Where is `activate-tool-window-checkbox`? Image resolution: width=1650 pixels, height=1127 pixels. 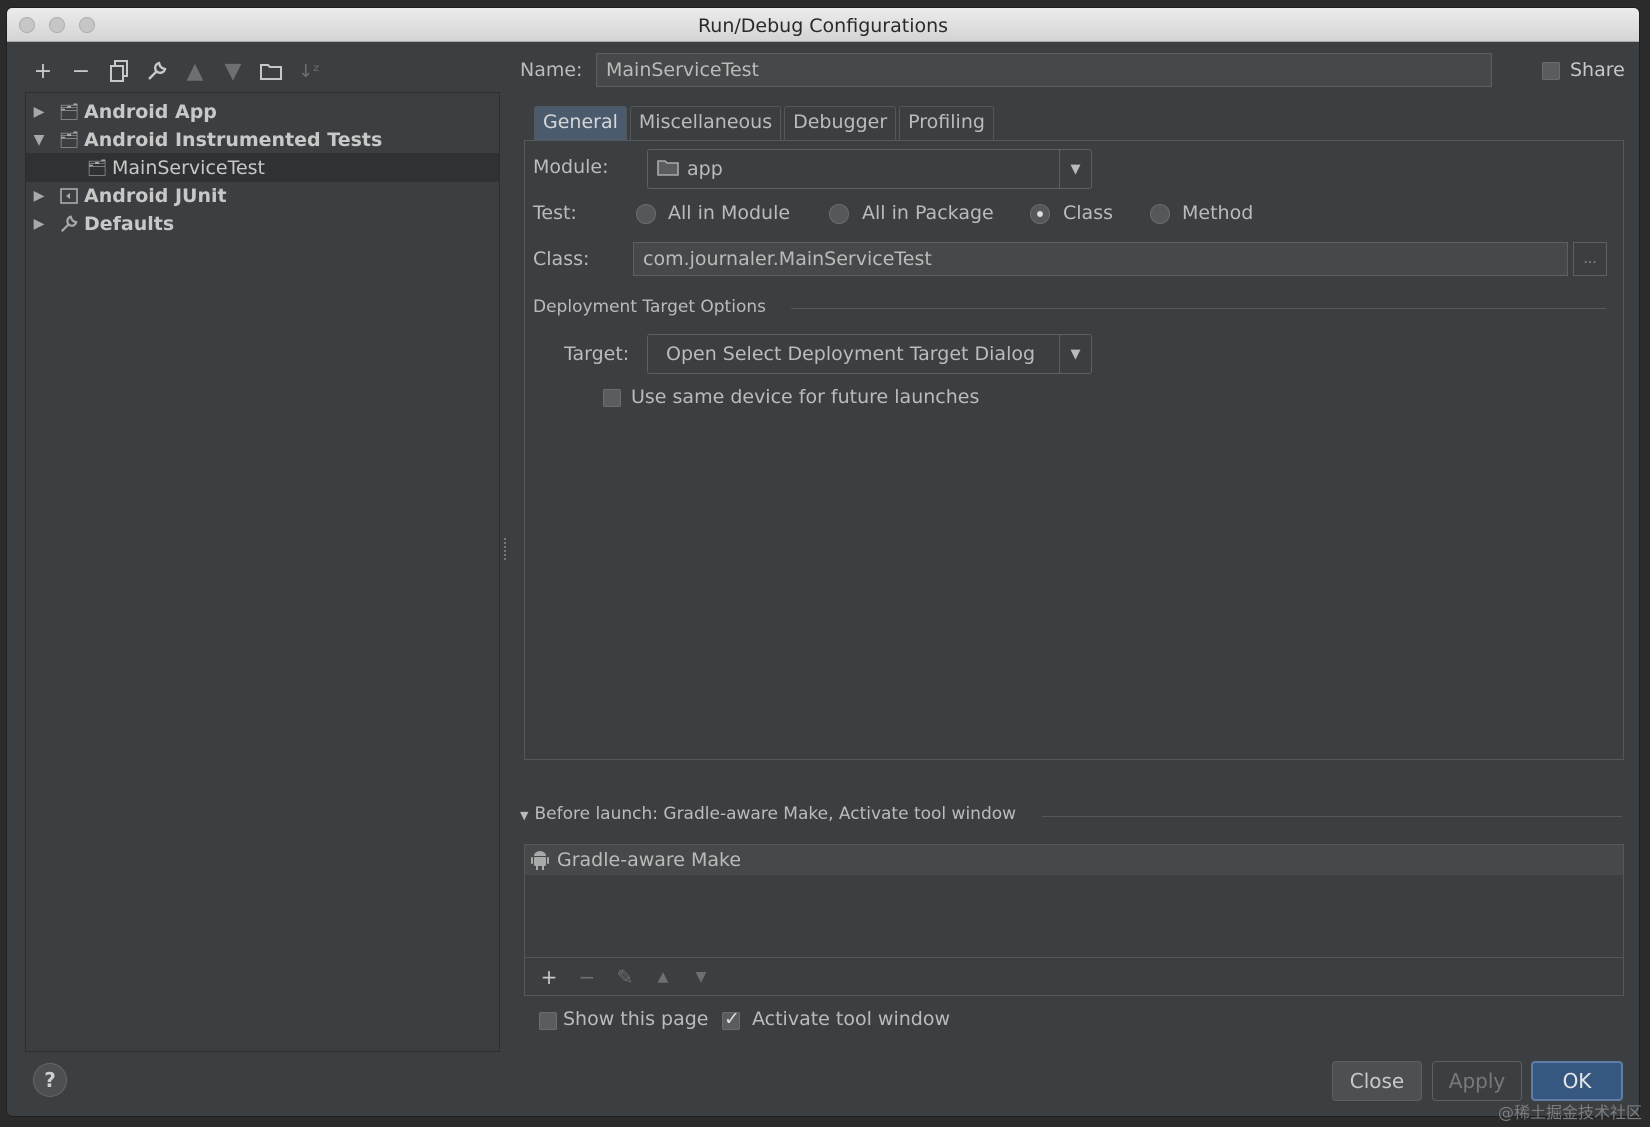
activate-tool-window-checkbox is located at coordinates (731, 1019).